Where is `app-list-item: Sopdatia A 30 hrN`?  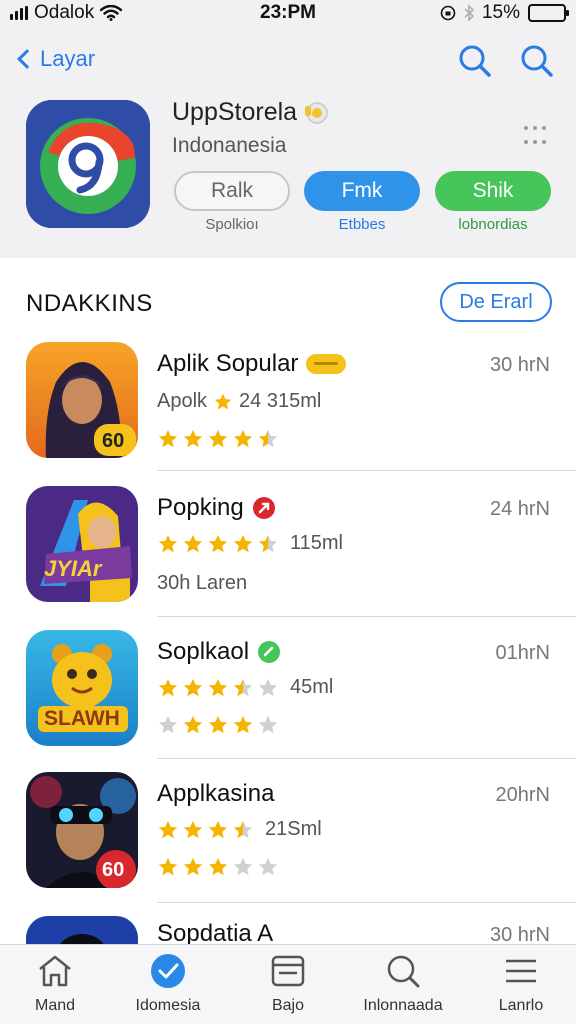 app-list-item: Sopdatia A 30 hrN is located at coordinates (288, 930).